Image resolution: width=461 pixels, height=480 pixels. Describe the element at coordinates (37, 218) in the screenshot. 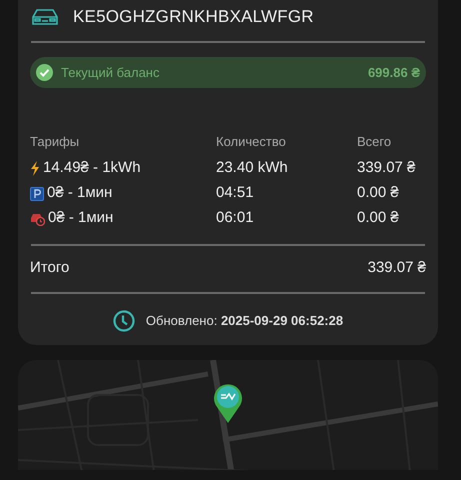

I see `car-clock-icon` at that location.